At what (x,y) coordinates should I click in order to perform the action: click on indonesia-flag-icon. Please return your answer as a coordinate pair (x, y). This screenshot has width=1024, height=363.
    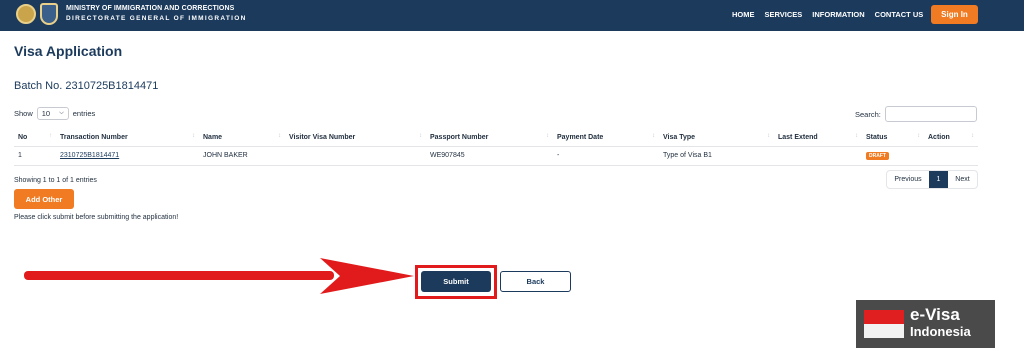
    Looking at the image, I should click on (884, 324).